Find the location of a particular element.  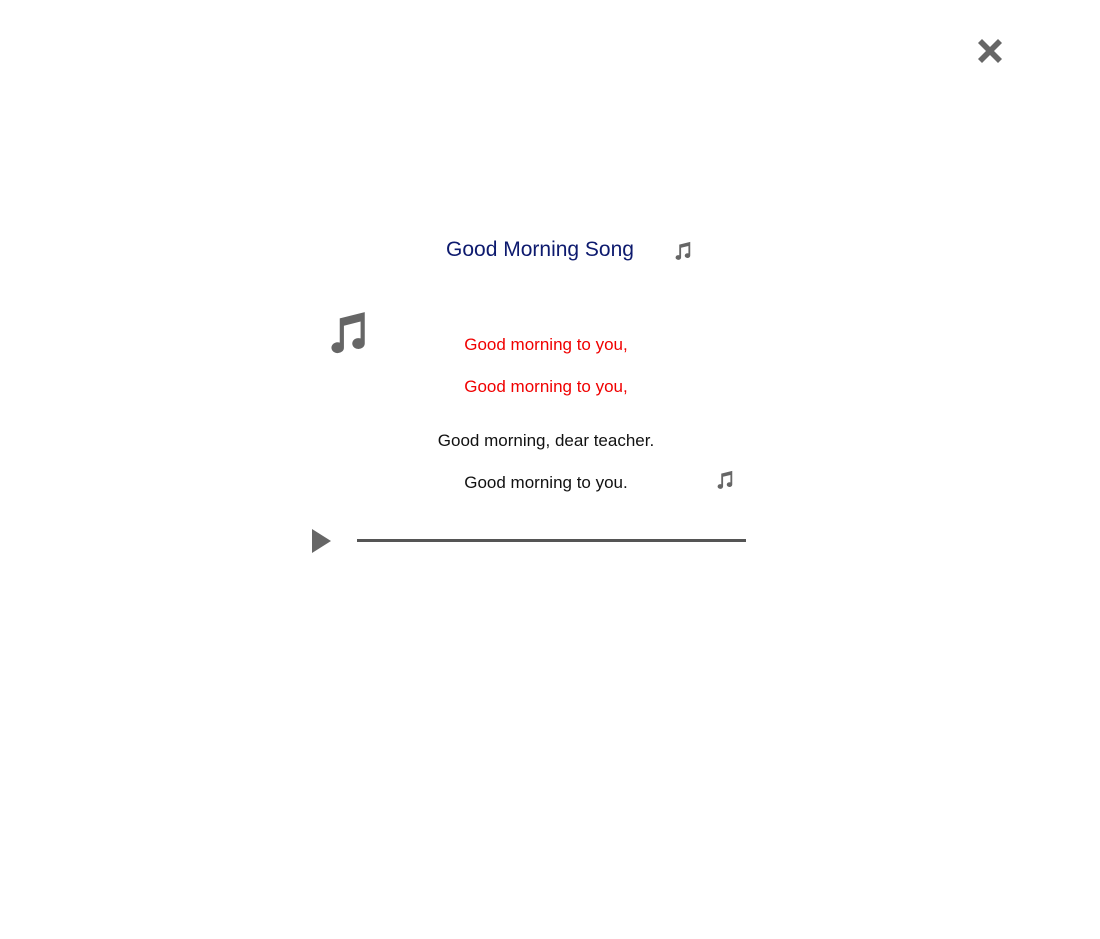

lyric-line: Good morning, dear teacher. is located at coordinates (546, 440).